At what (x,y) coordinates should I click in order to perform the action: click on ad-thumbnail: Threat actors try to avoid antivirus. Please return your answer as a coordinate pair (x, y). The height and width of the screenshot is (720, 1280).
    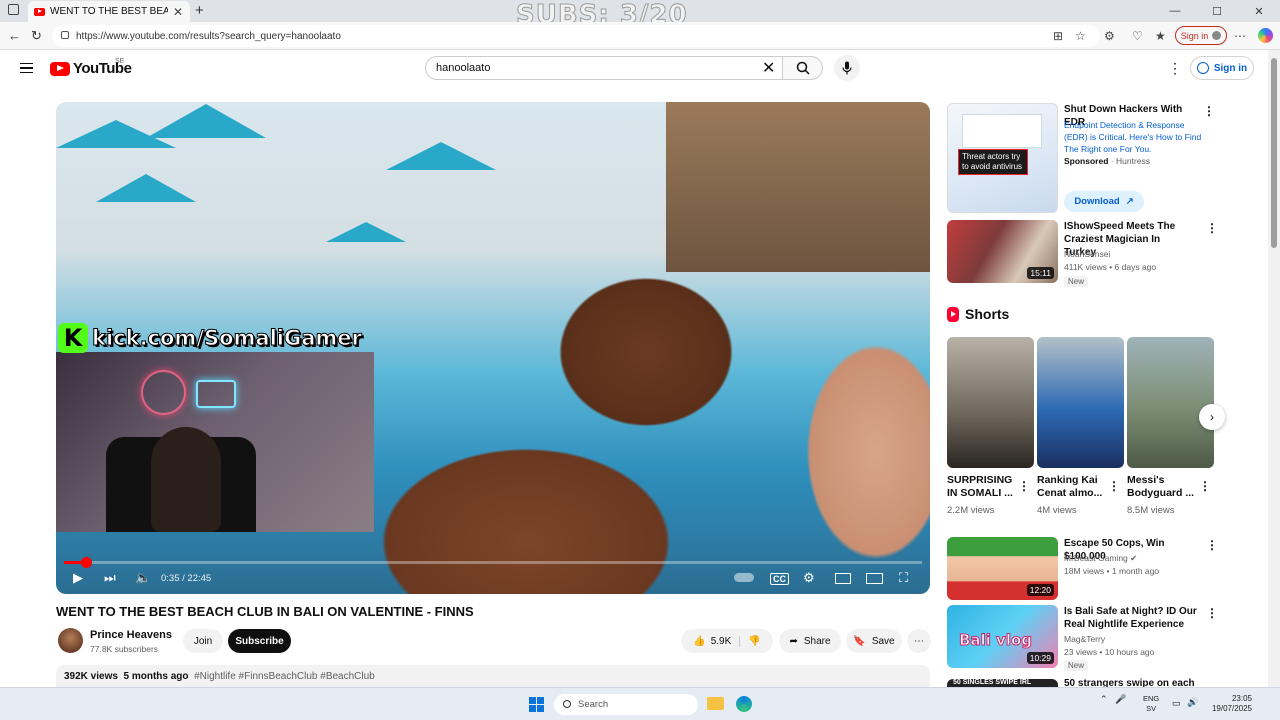
    Looking at the image, I should click on (1002, 158).